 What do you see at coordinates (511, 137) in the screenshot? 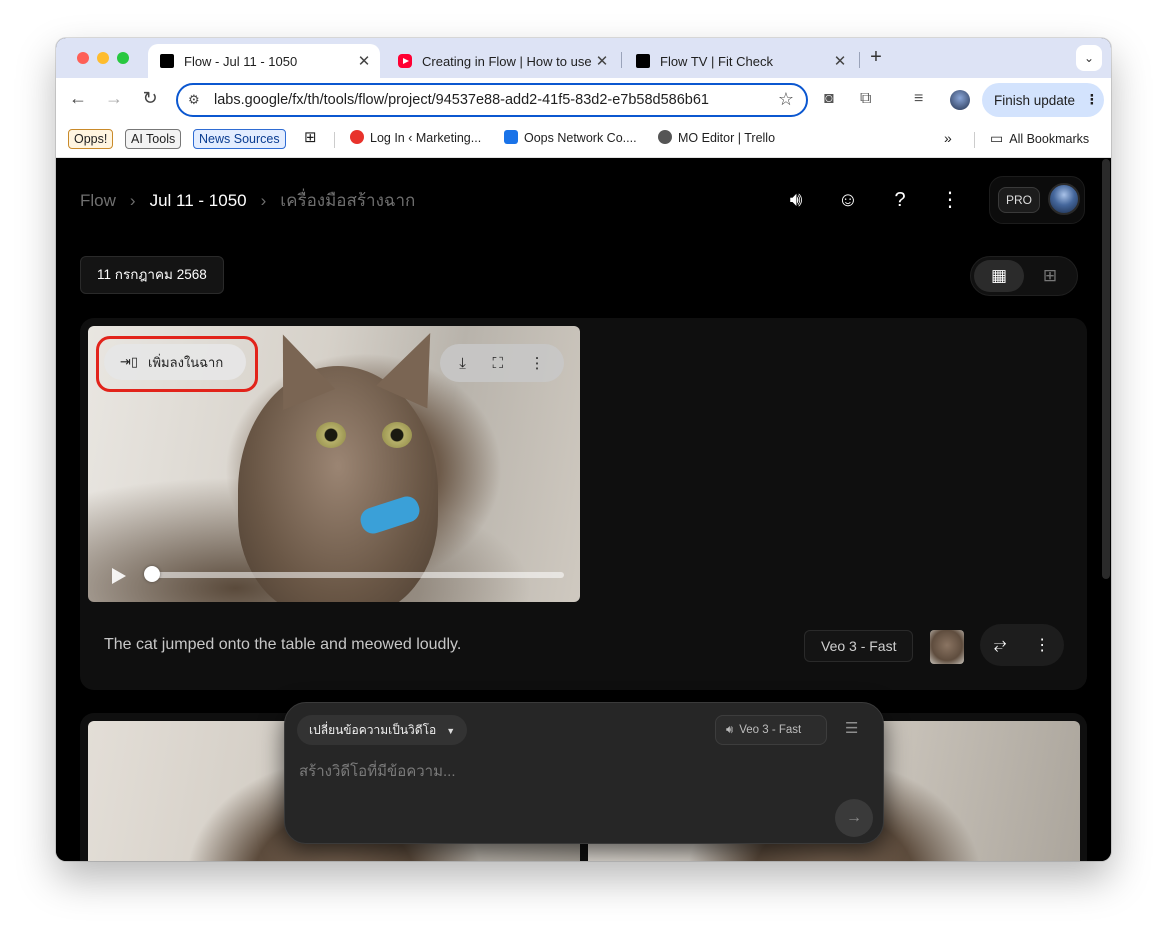
I see `calendar-favicon-icon` at bounding box center [511, 137].